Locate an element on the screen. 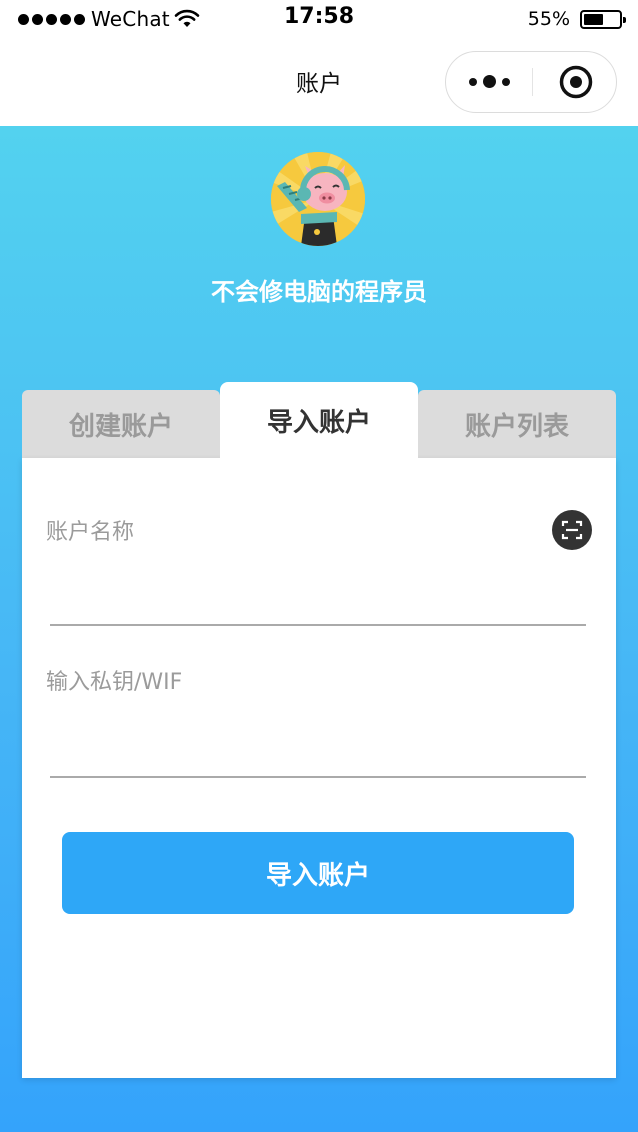 This screenshot has width=638, height=1132. capsule-divider is located at coordinates (532, 82).